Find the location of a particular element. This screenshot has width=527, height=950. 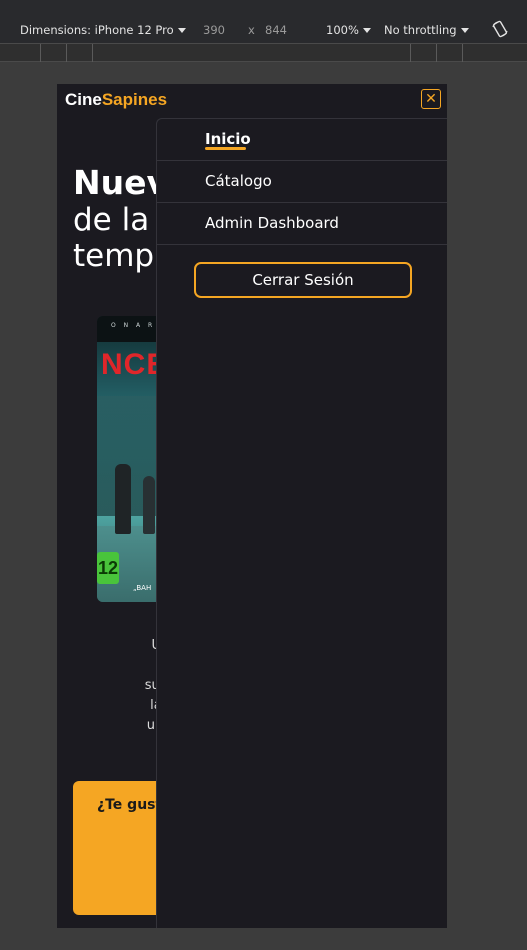

height-input: 844 is located at coordinates (276, 30).